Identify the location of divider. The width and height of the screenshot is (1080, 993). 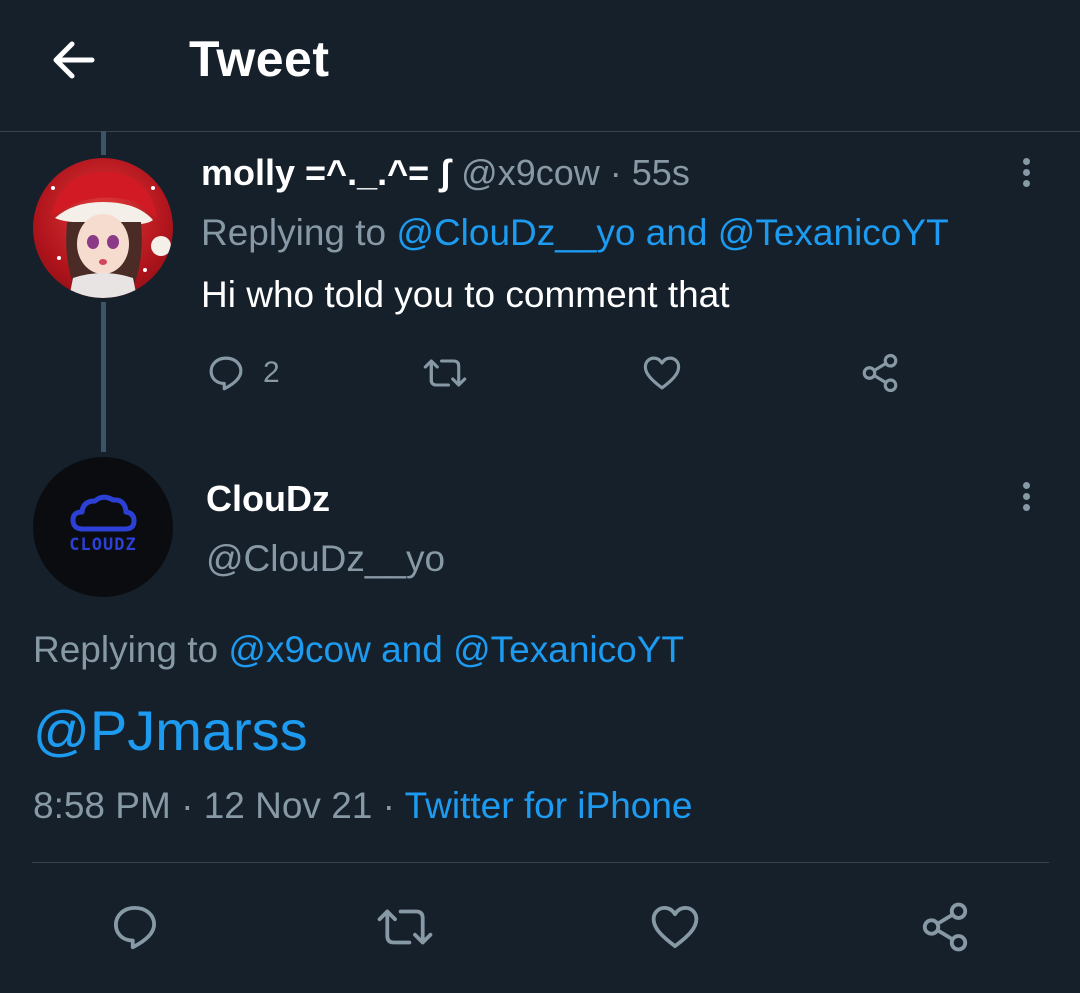
(540, 862).